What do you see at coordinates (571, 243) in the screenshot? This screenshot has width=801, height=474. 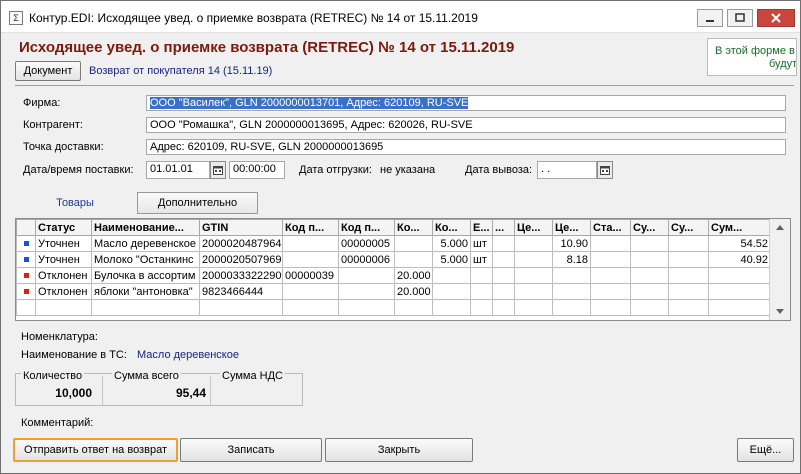 I see `cell-price-2: 10.90` at bounding box center [571, 243].